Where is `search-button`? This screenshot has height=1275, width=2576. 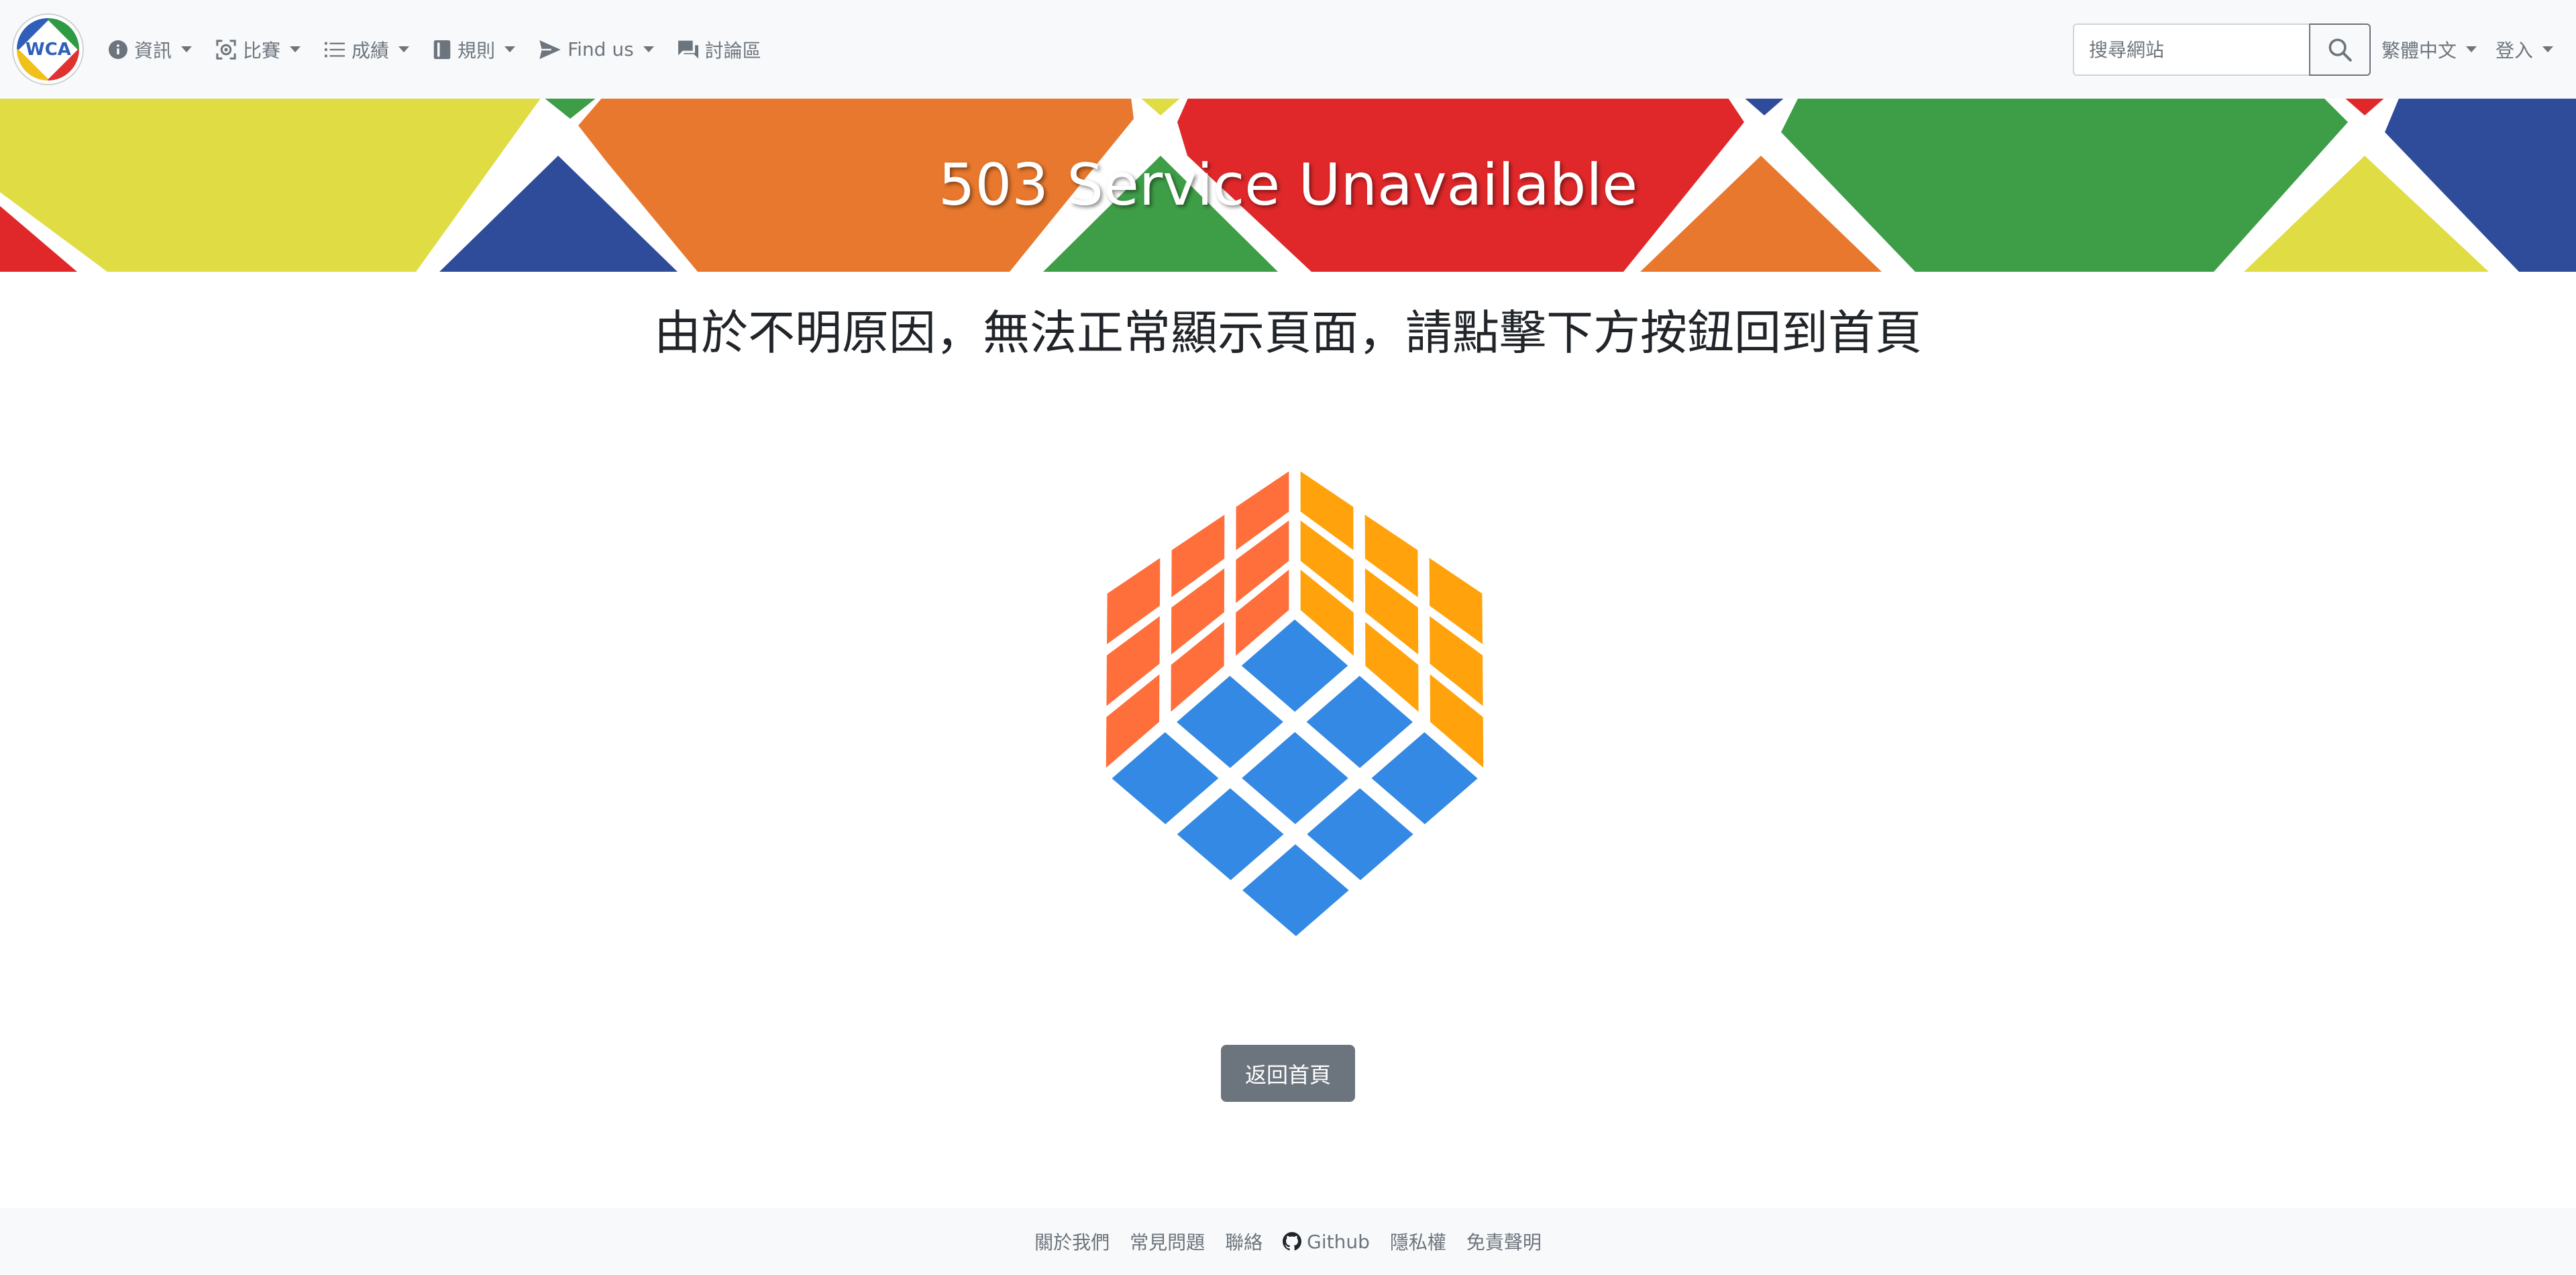
search-button is located at coordinates (2340, 49).